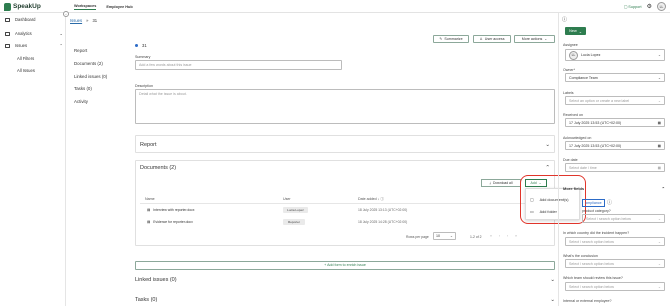 The image size is (670, 306). Describe the element at coordinates (287, 199) in the screenshot. I see `column-user: User` at that location.